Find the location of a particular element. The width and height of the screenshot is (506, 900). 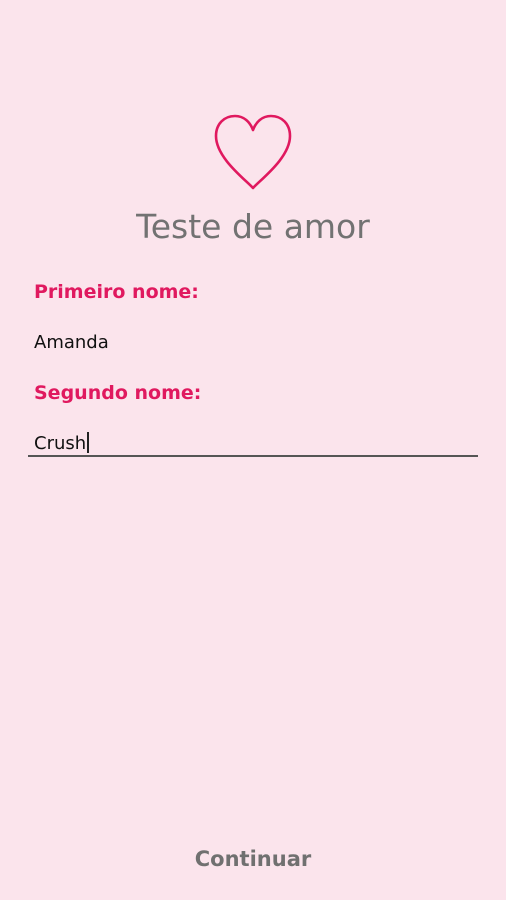

page-title: Teste de amor is located at coordinates (253, 226).